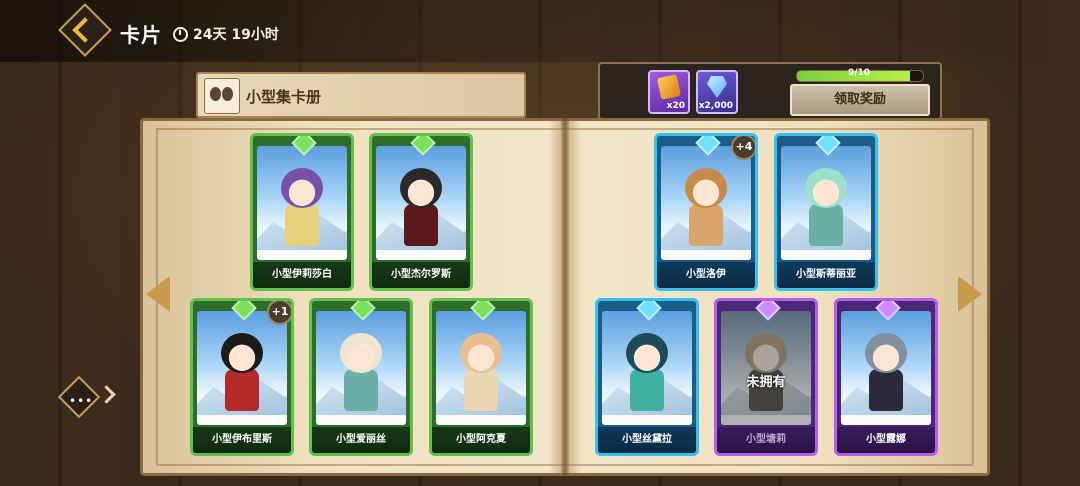 This screenshot has width=1080, height=486. Describe the element at coordinates (675, 106) in the screenshot. I see `reward-count: x20` at that location.